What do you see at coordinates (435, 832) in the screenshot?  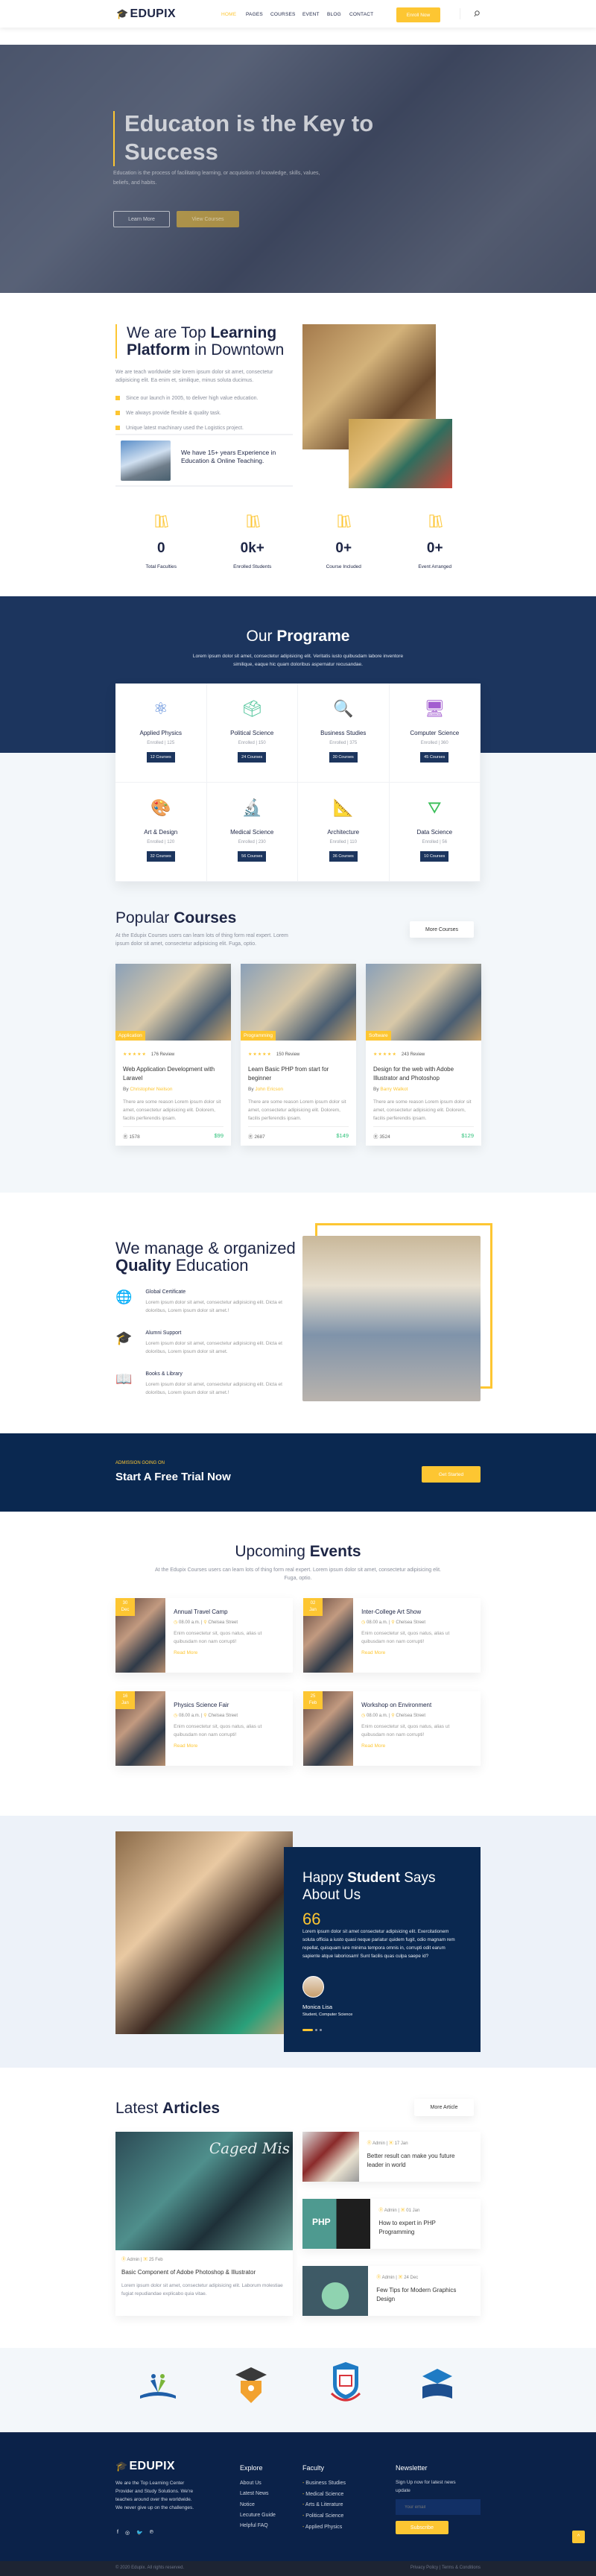 I see `program-card: ⛛ Data Science Enrolled | 56 10 Courses` at bounding box center [435, 832].